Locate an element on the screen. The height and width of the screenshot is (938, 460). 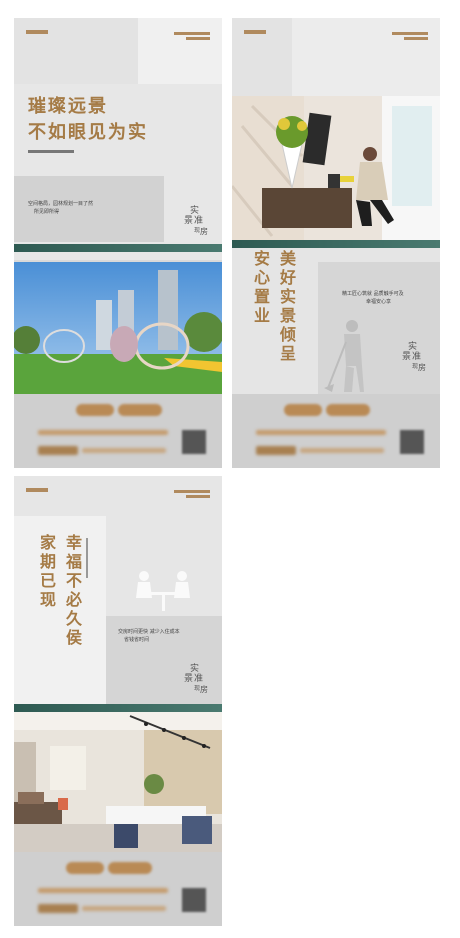
cleaning-illustration is located at coordinates (336, 168).